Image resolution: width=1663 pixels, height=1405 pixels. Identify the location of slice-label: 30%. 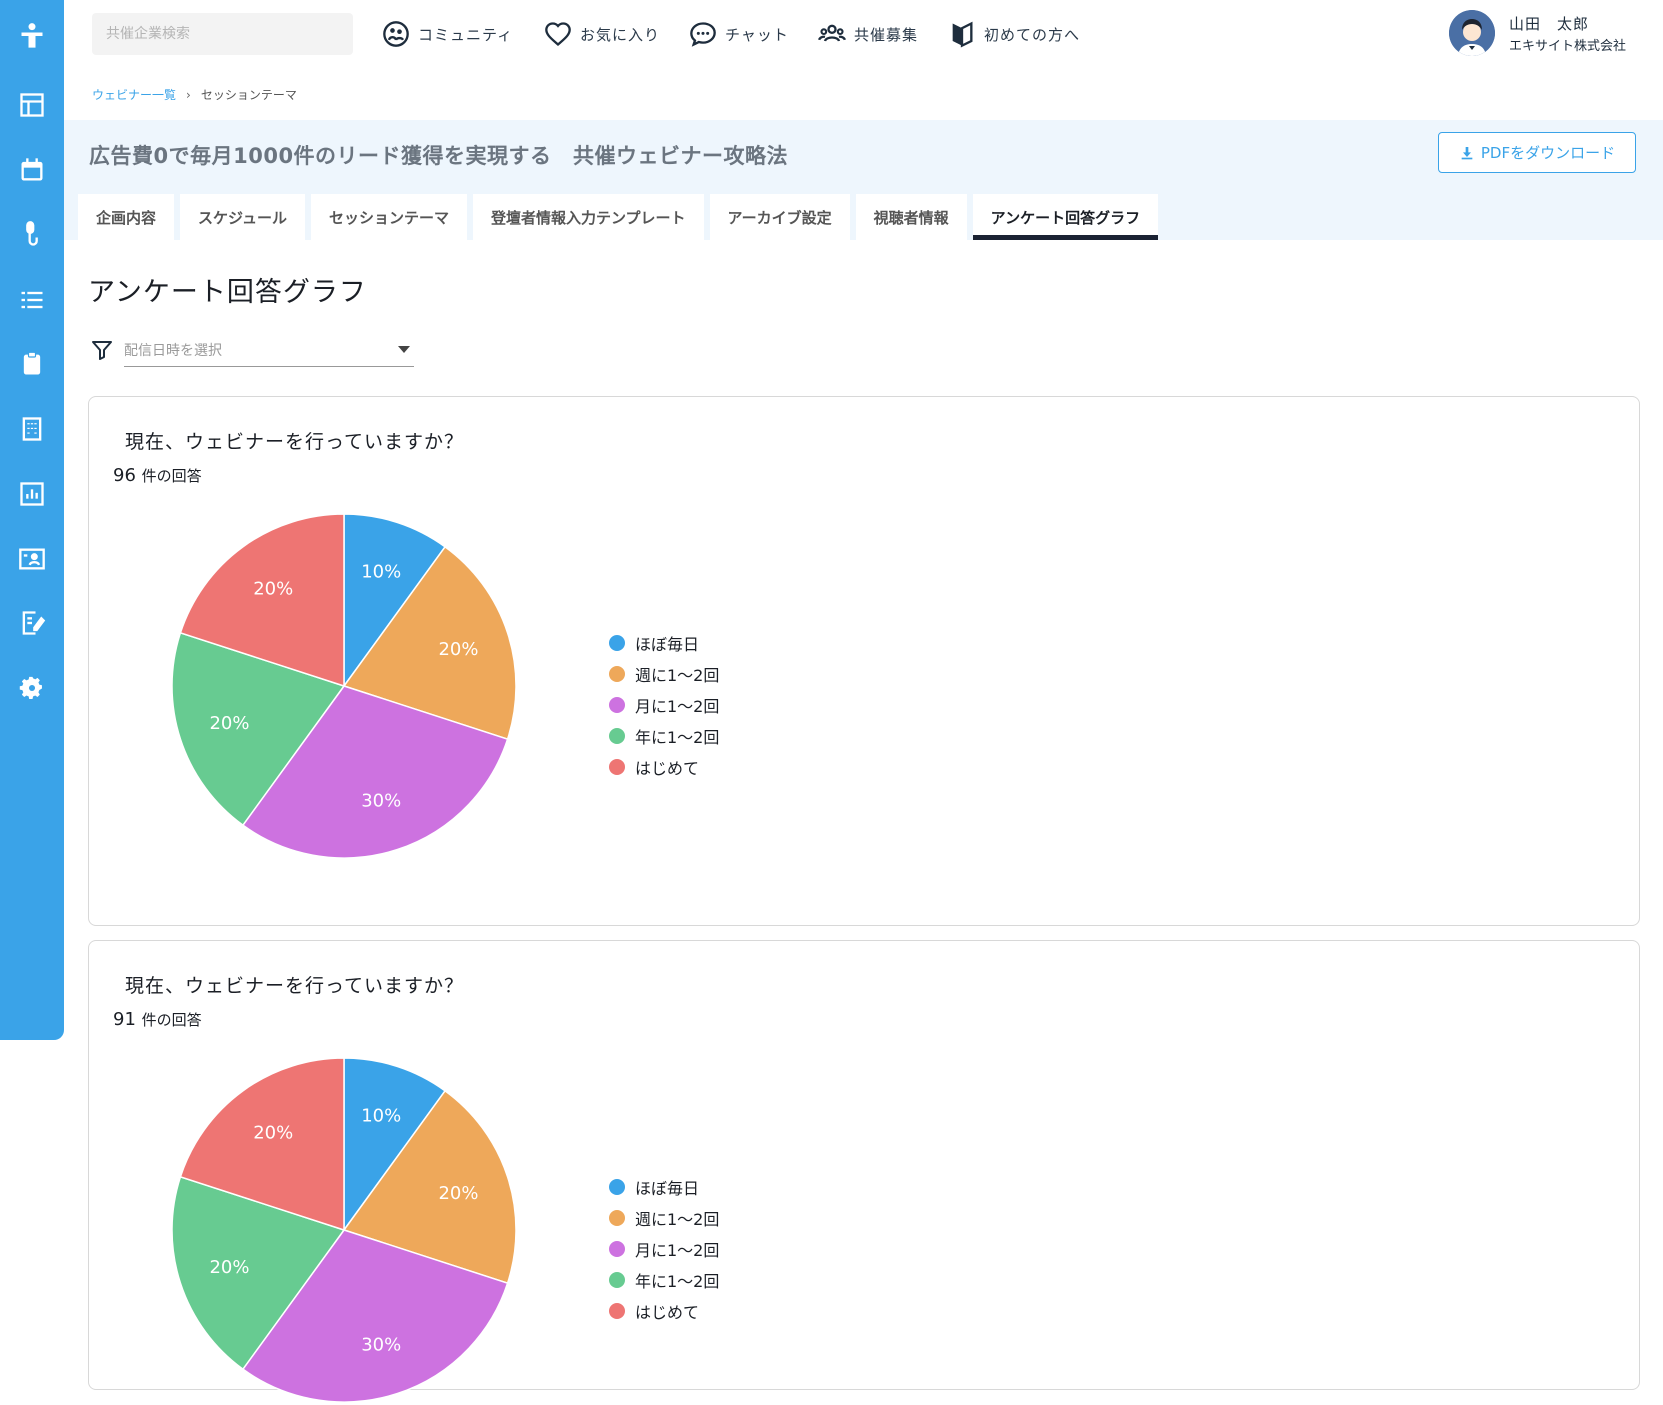
(381, 801).